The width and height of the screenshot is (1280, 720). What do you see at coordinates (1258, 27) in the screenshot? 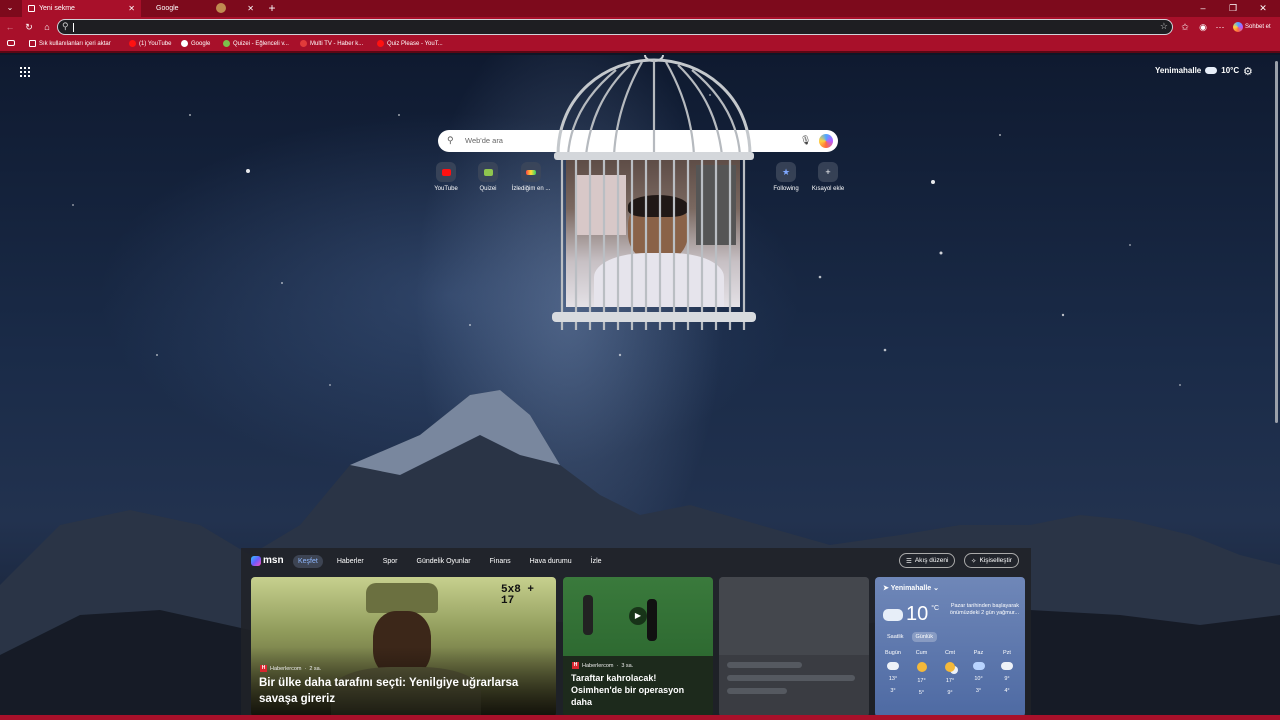
I see `chat-label: Sohbet et` at bounding box center [1258, 27].